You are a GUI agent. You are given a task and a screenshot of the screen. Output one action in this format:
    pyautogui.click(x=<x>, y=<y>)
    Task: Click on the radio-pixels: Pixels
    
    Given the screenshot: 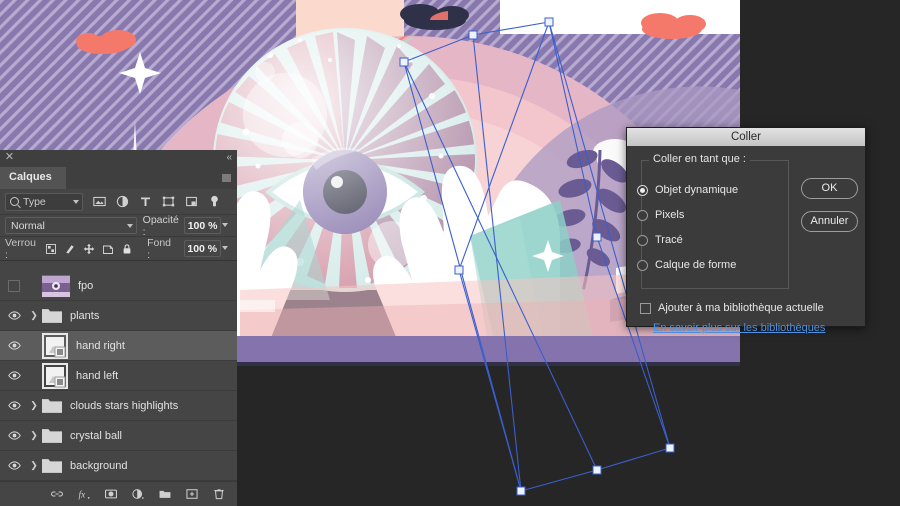 What is the action you would take?
    pyautogui.click(x=660, y=215)
    